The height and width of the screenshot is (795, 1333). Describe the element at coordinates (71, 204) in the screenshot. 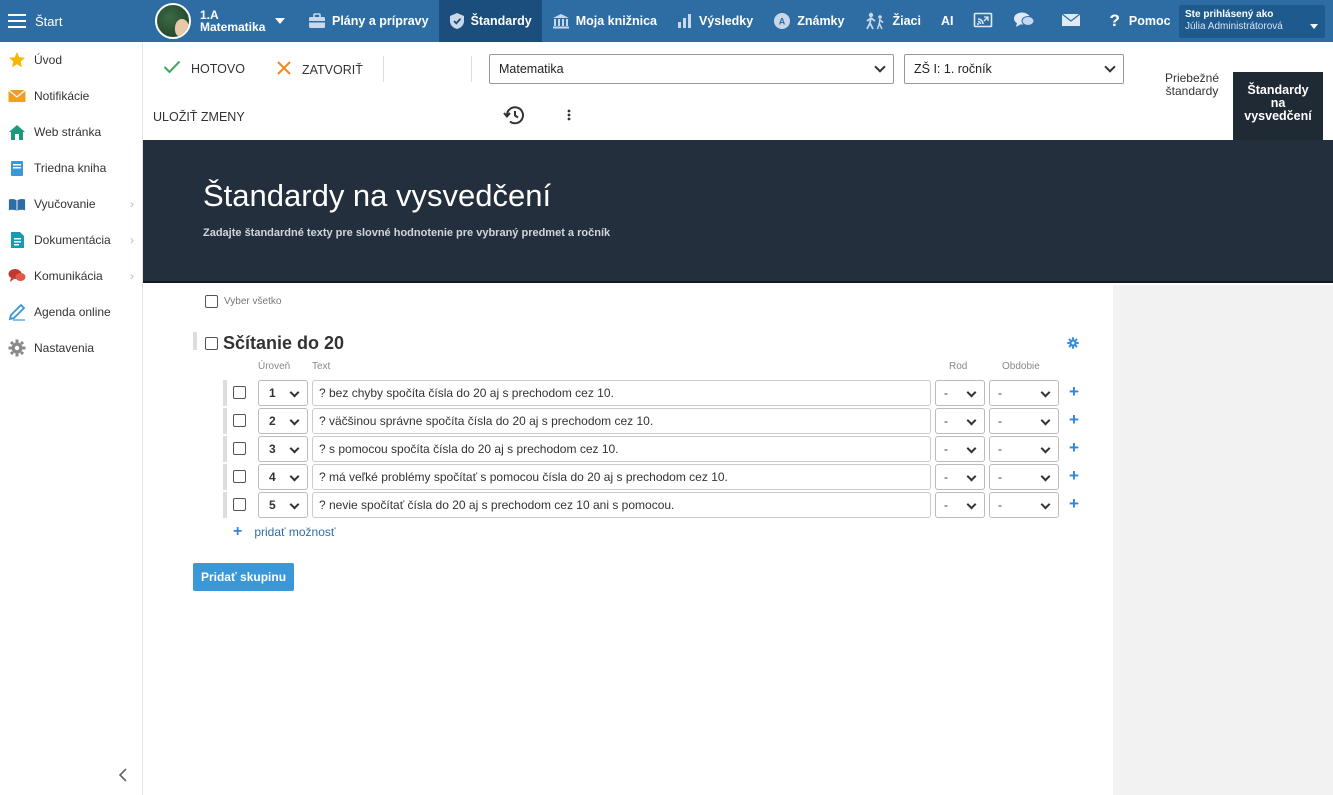

I see `sidebar-item-teaching: Vyučovanie ›` at that location.